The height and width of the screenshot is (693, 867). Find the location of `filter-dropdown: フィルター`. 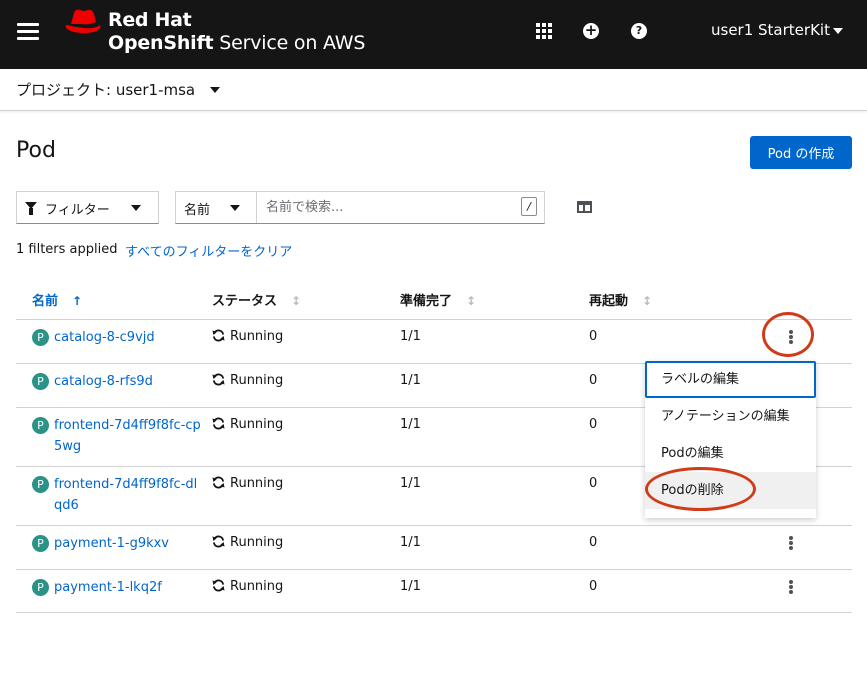

filter-dropdown: フィルター is located at coordinates (87, 207).